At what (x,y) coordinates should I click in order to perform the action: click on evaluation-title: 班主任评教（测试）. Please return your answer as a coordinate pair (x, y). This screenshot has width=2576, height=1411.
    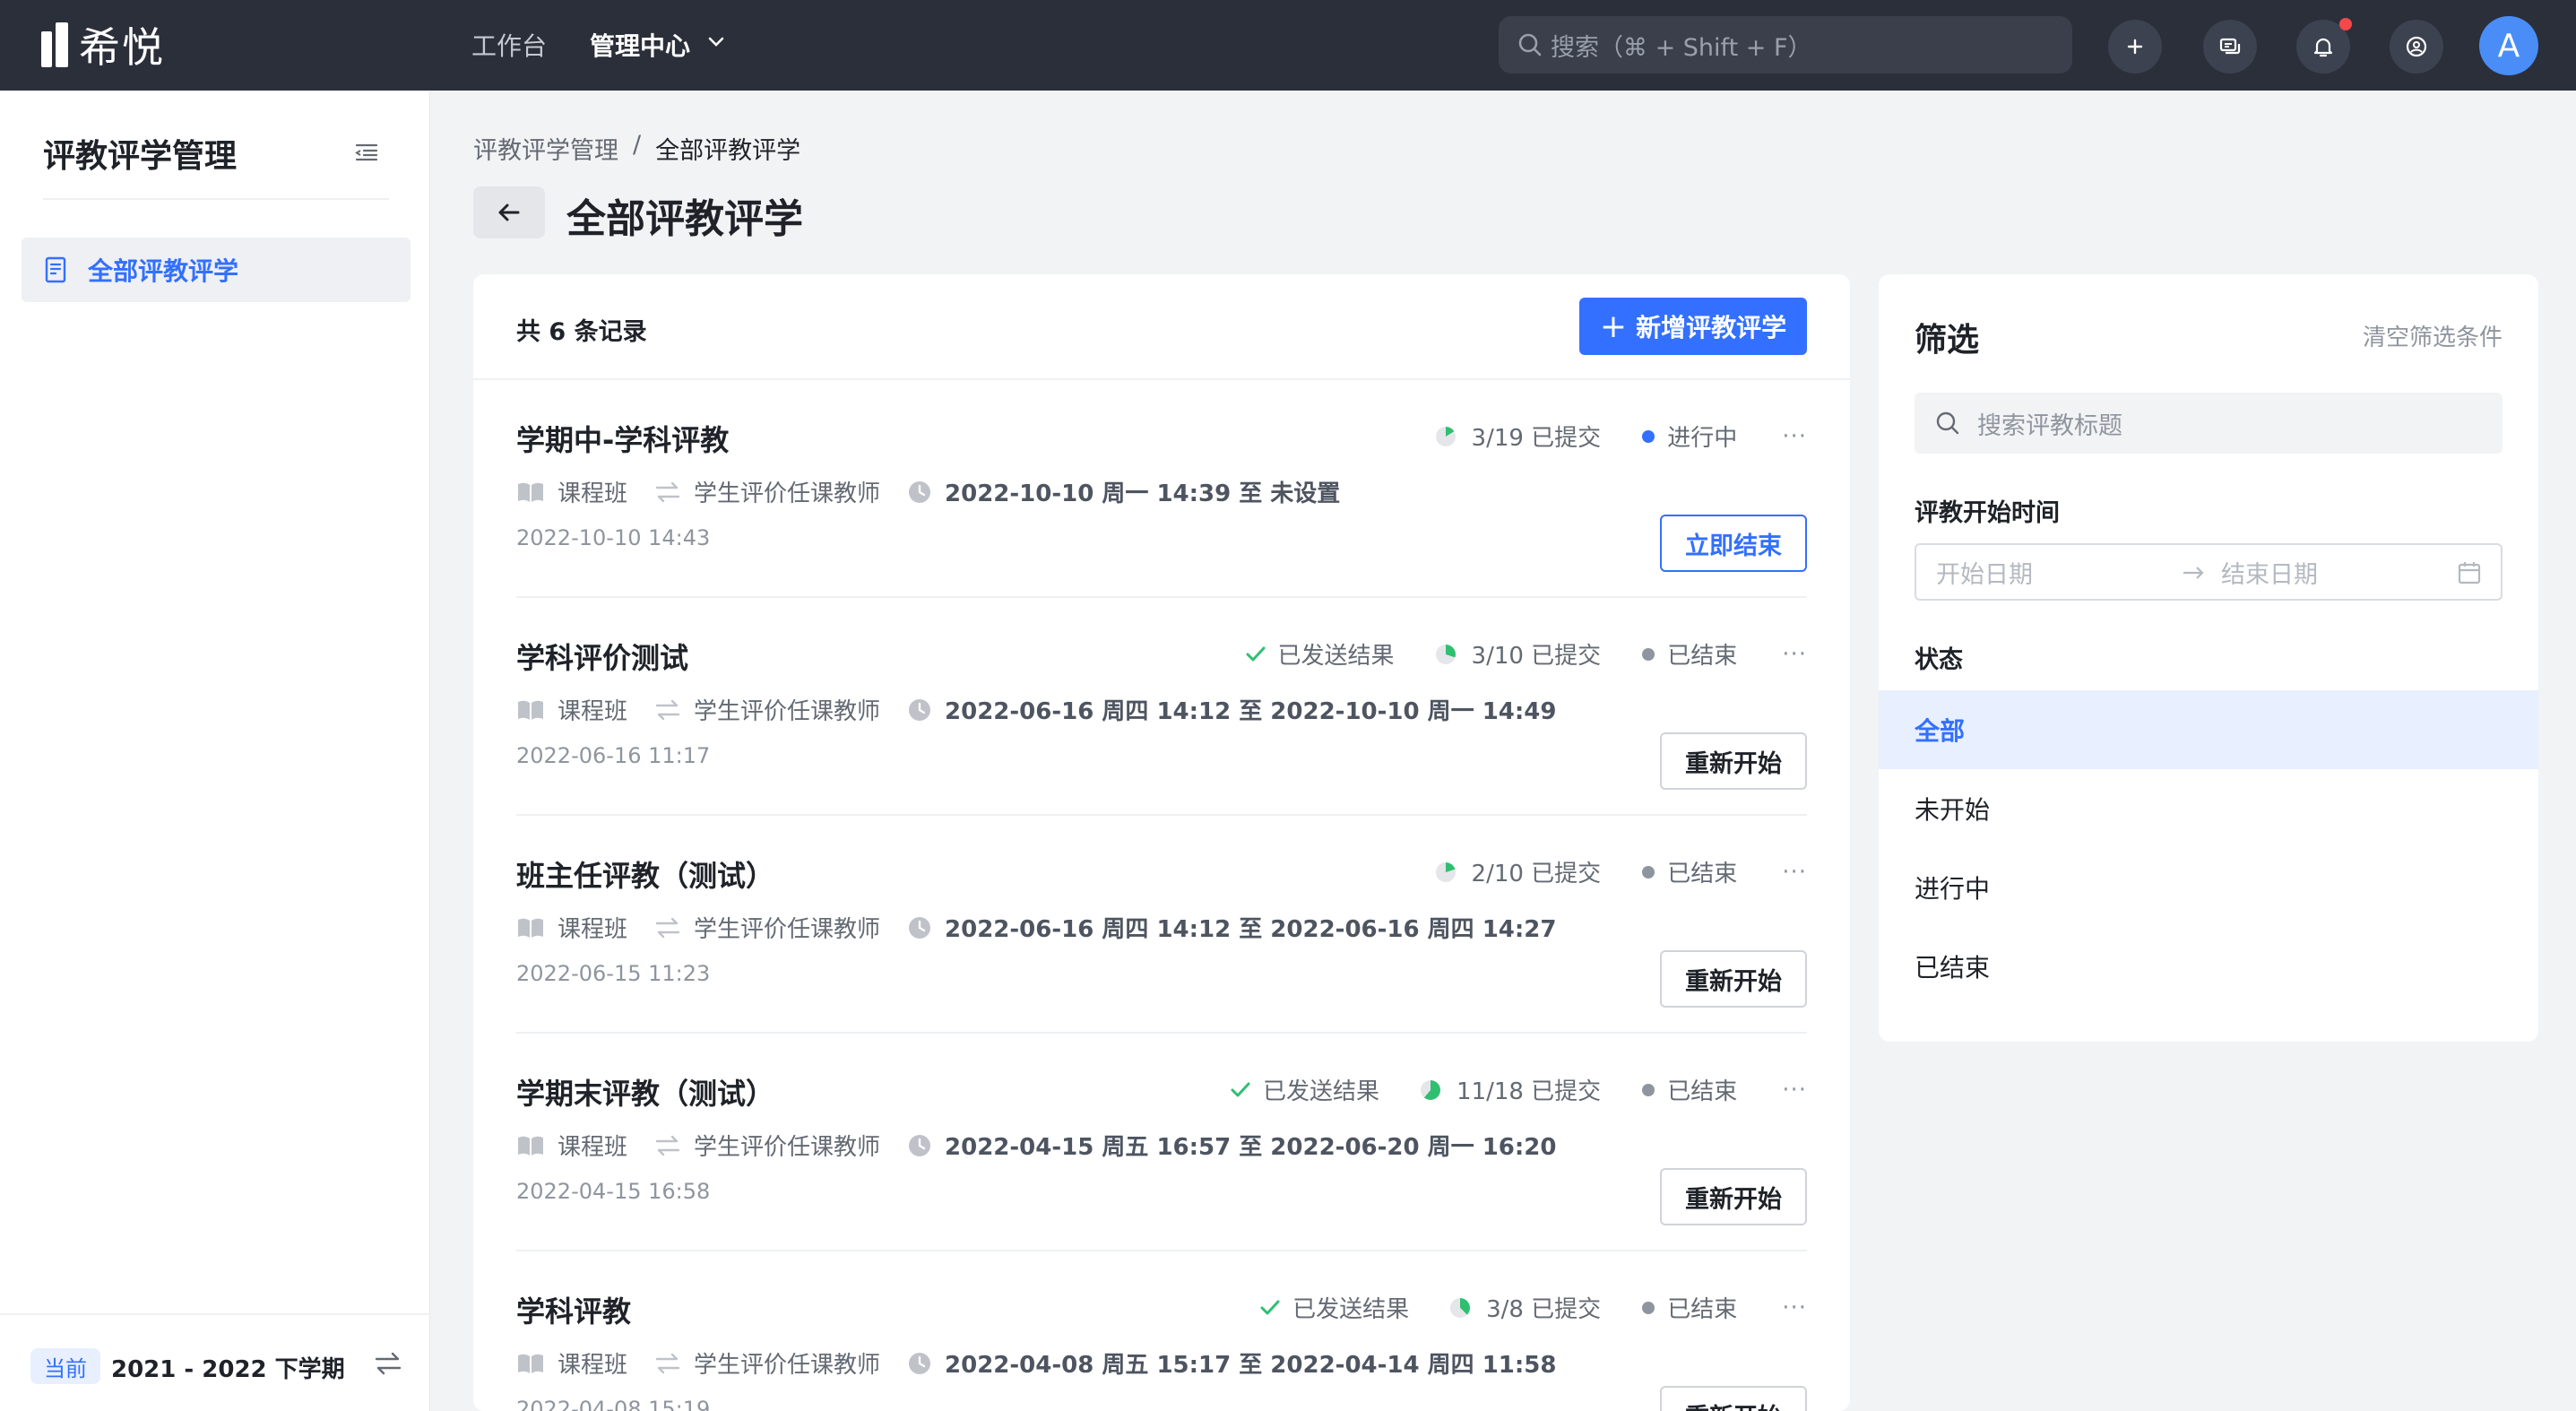
    Looking at the image, I should click on (645, 874).